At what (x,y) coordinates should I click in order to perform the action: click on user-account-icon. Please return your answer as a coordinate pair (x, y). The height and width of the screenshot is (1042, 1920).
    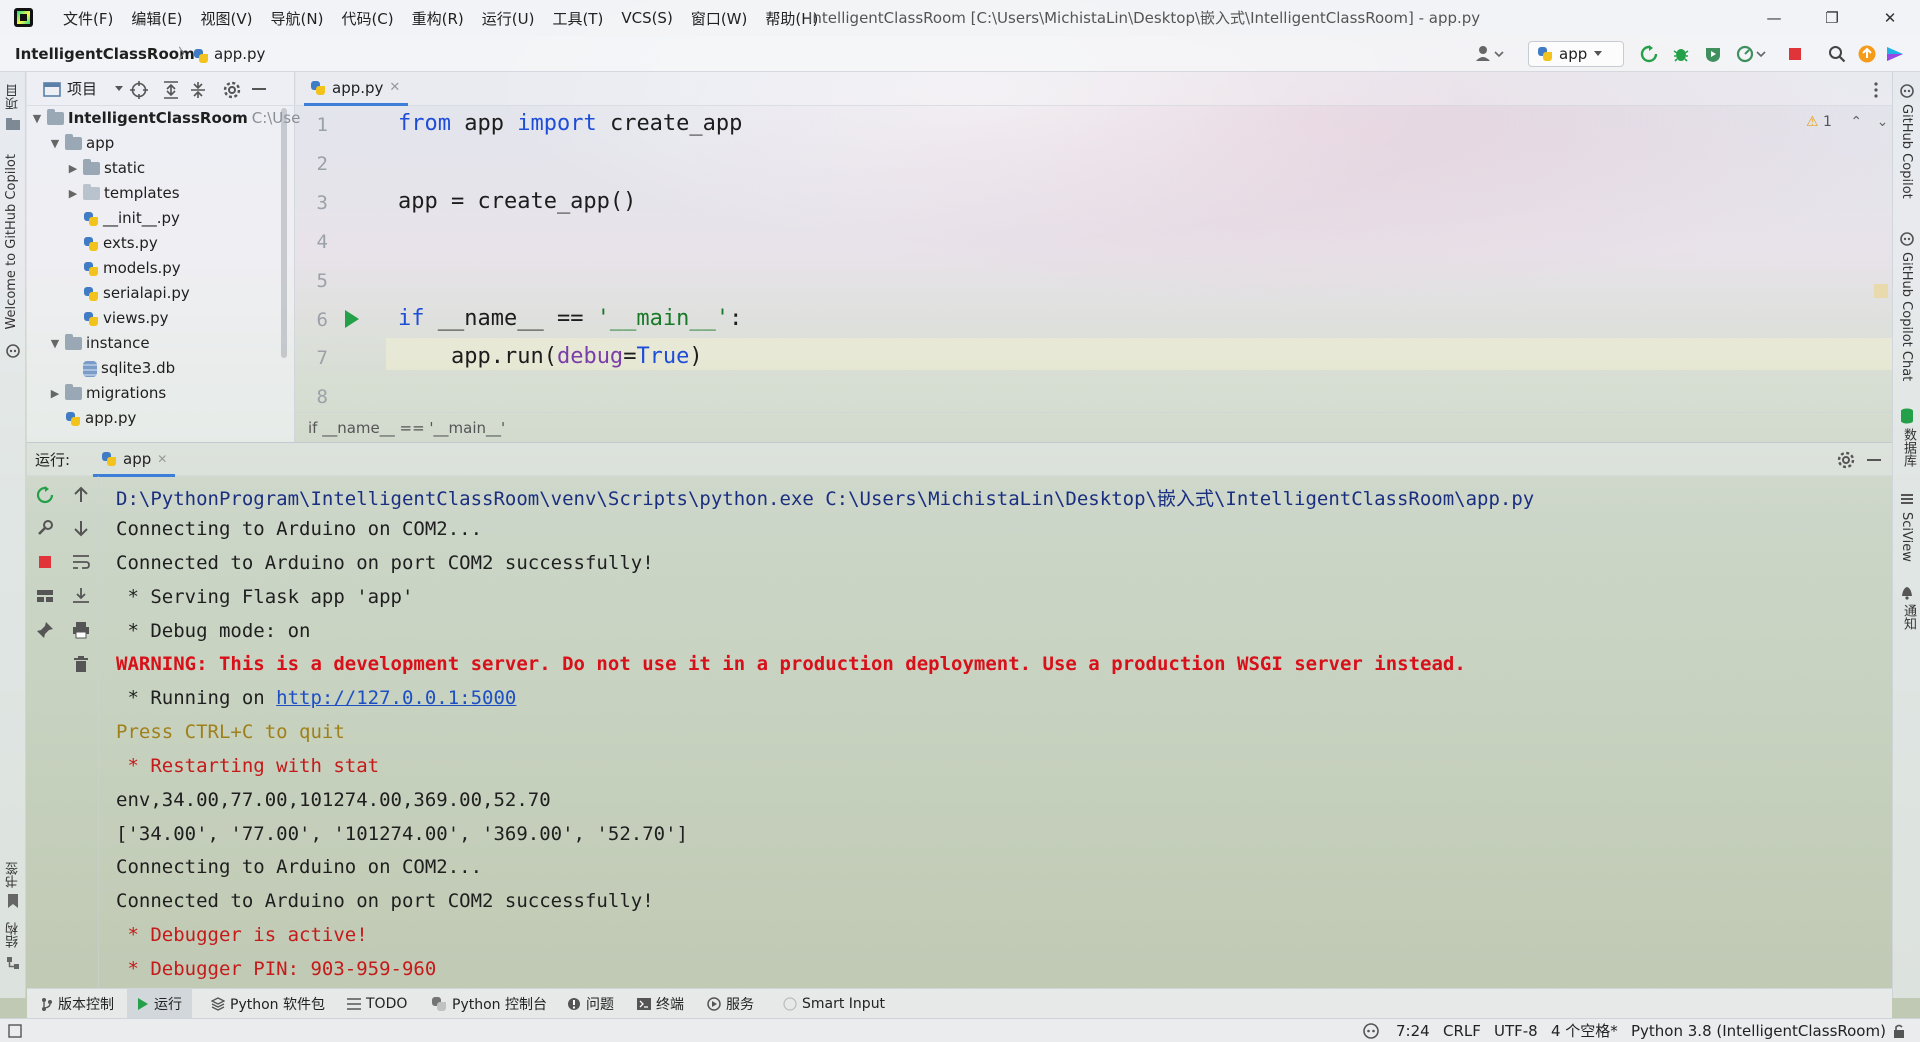
    Looking at the image, I should click on (1489, 54).